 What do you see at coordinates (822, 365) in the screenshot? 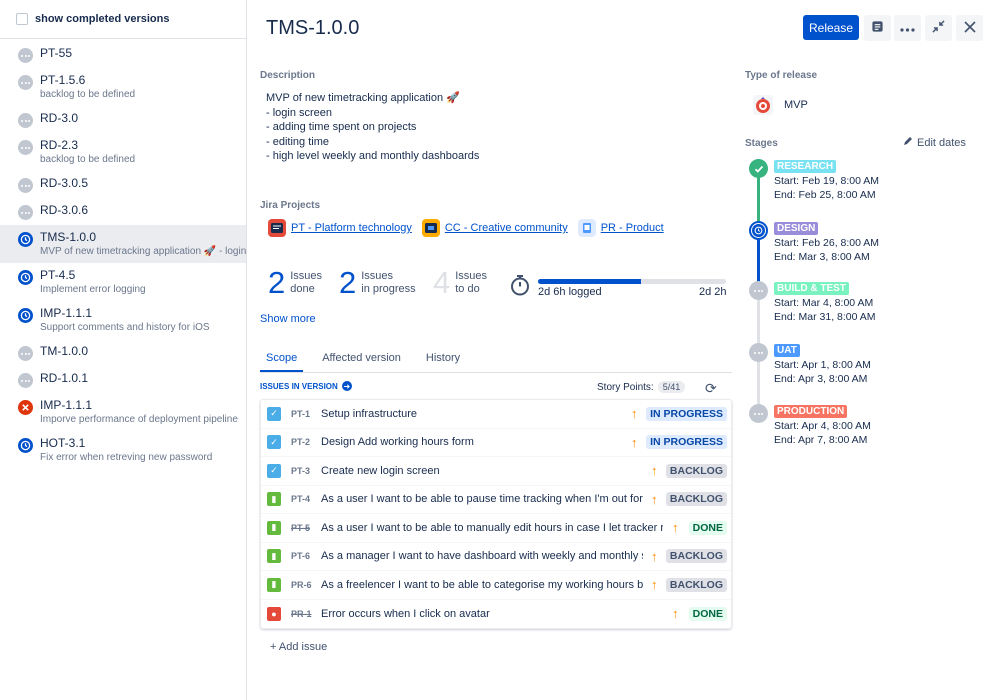
I see `stage-start: Start: Apr 1, 8:00 AM` at bounding box center [822, 365].